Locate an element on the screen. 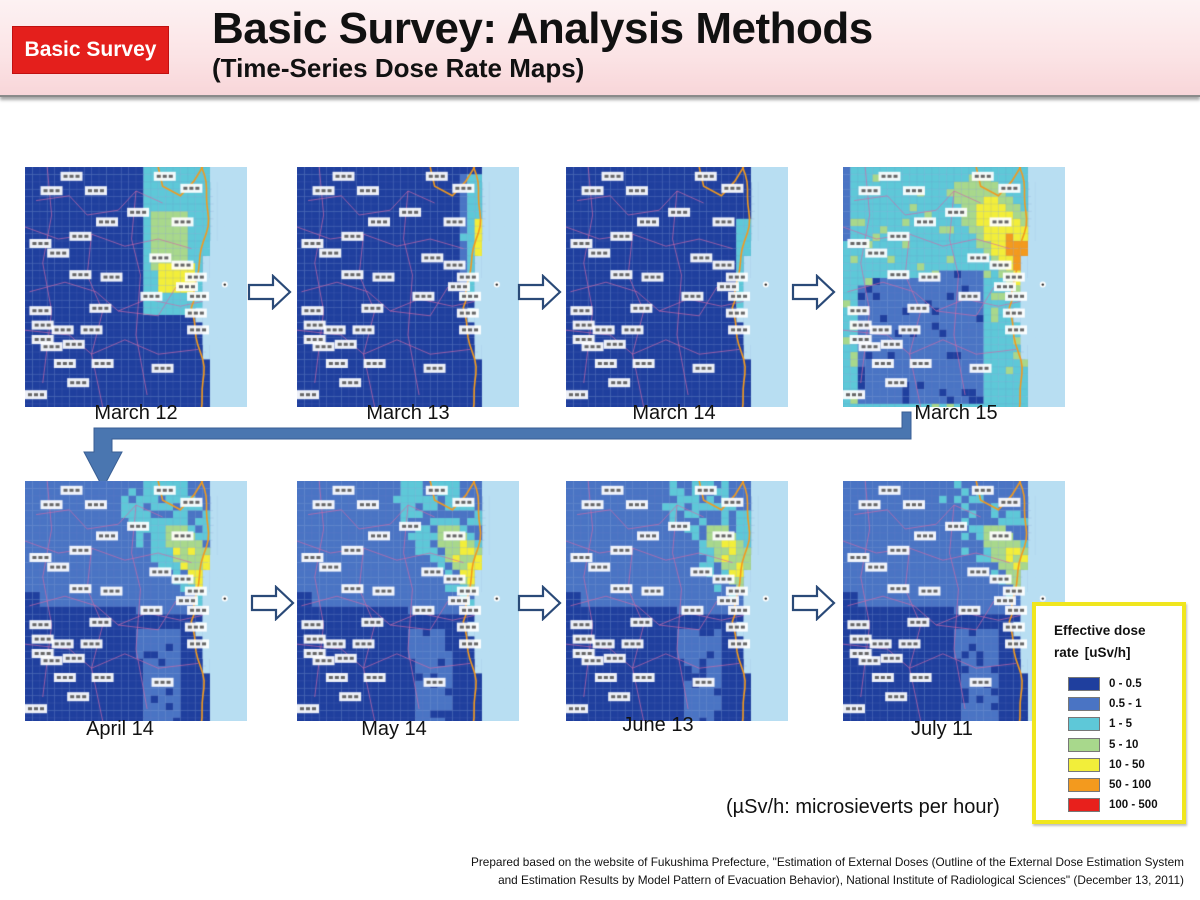  date-label: March 13 is located at coordinates (408, 413).